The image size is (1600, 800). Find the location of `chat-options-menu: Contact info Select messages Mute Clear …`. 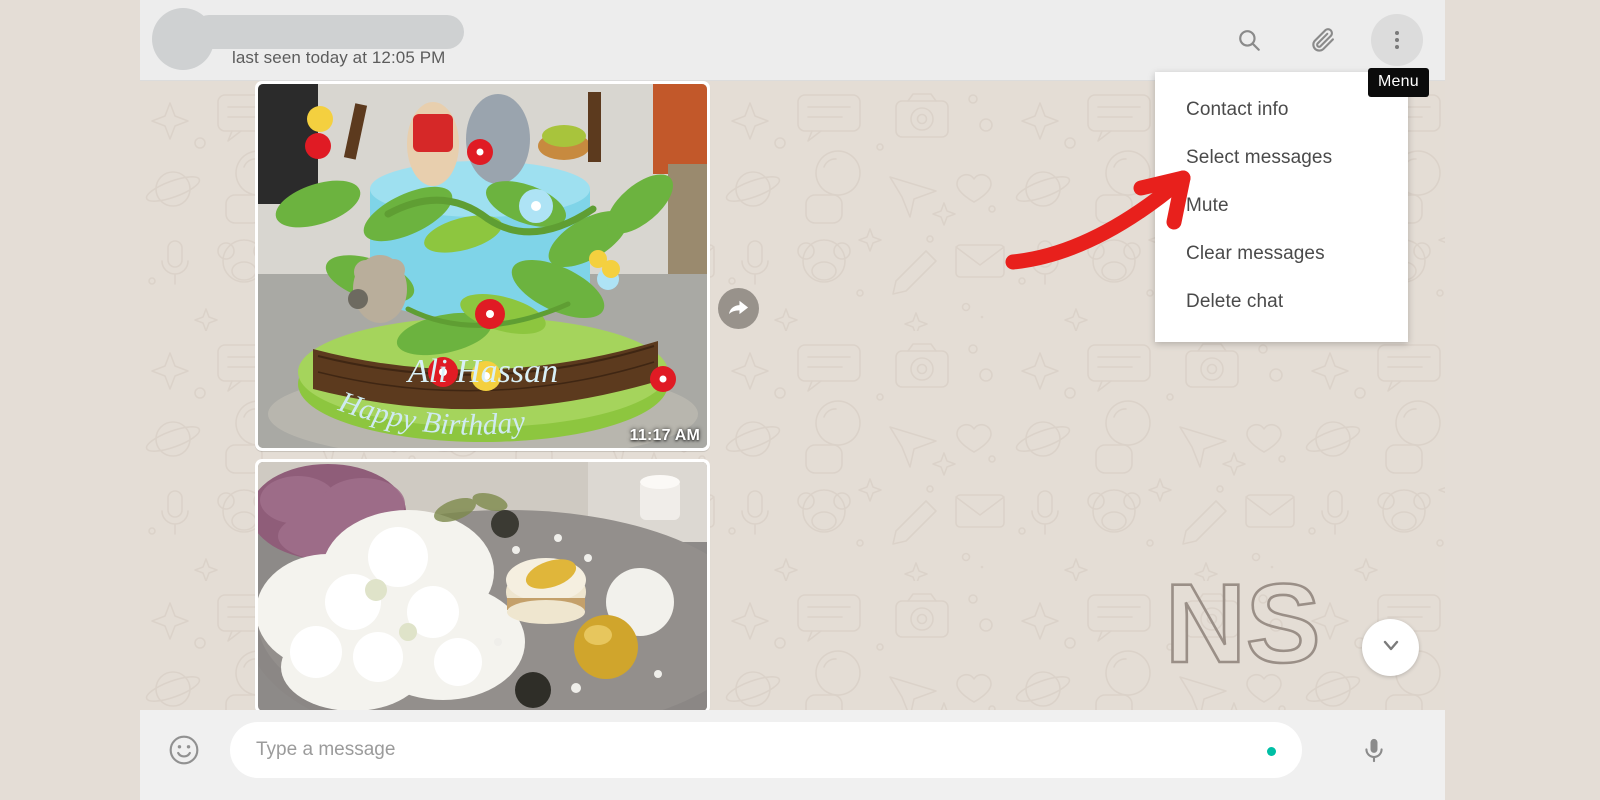

chat-options-menu: Contact info Select messages Mute Clear … is located at coordinates (1281, 207).